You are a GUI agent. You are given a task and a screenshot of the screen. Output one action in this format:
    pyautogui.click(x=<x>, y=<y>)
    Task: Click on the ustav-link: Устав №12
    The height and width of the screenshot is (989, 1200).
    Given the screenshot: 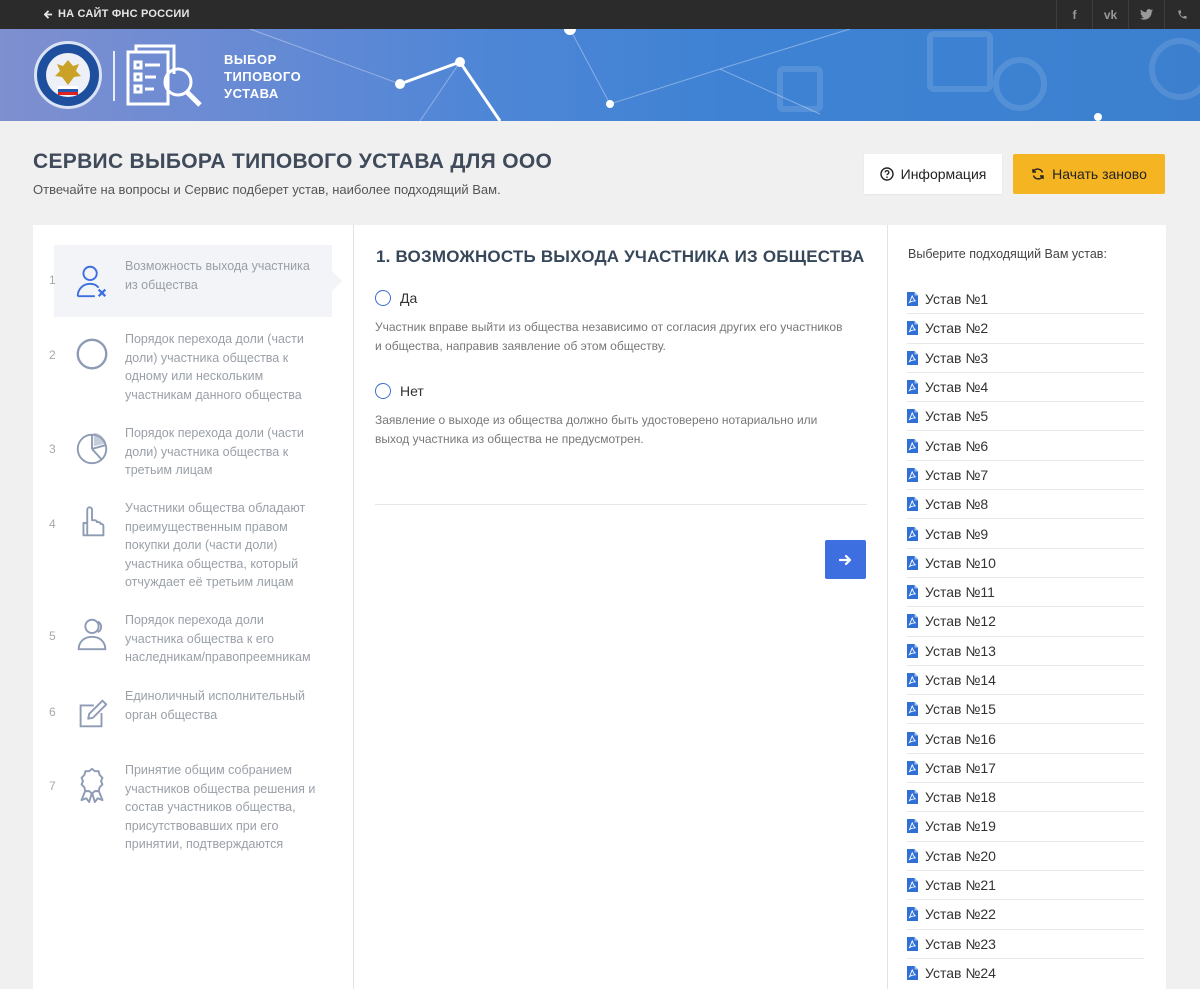 What is the action you would take?
    pyautogui.click(x=1025, y=622)
    